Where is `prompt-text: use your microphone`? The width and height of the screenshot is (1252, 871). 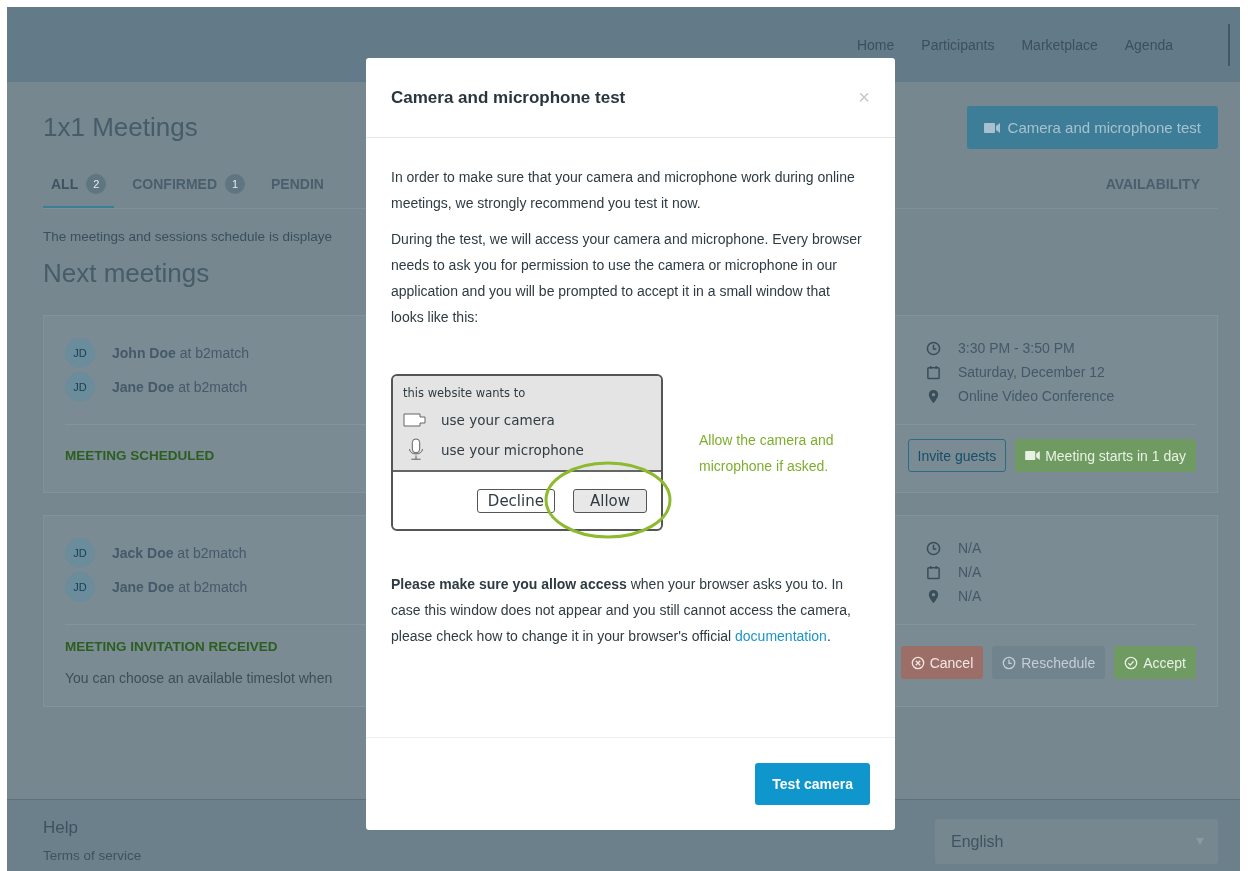
prompt-text: use your microphone is located at coordinates (512, 450).